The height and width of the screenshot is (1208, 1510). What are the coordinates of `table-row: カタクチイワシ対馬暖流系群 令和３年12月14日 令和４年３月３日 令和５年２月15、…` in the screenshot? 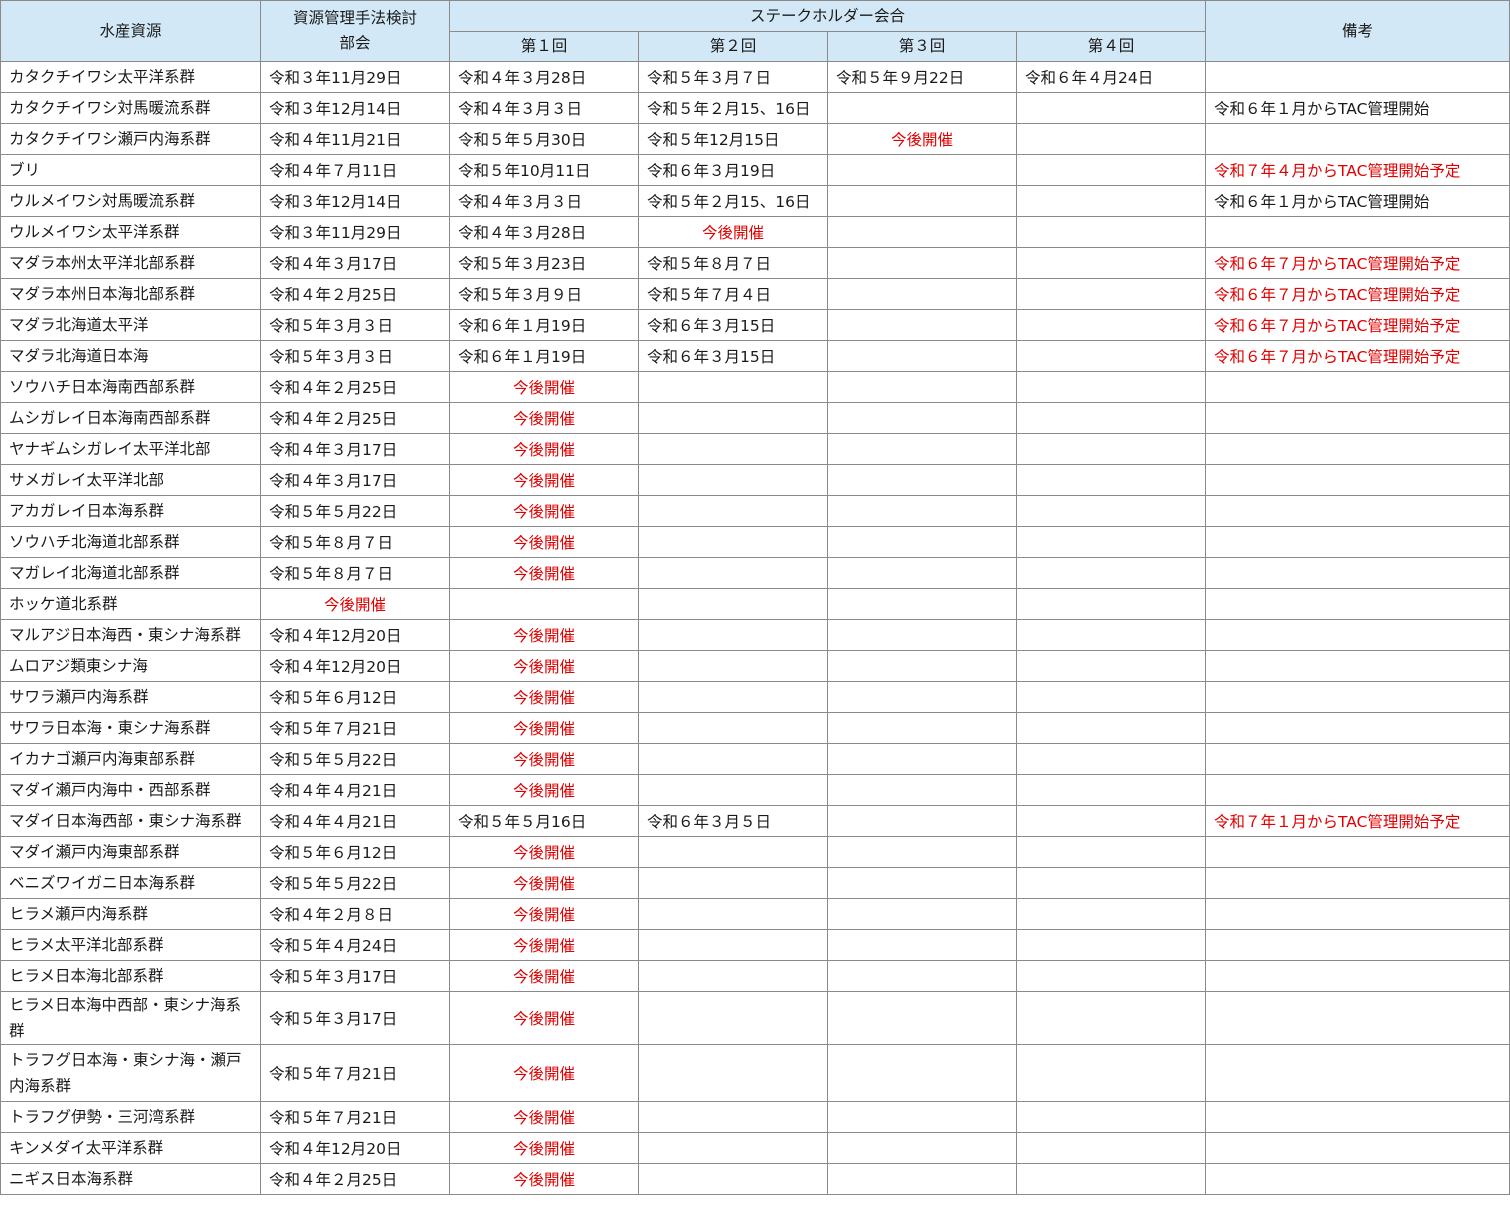 It's located at (755, 108).